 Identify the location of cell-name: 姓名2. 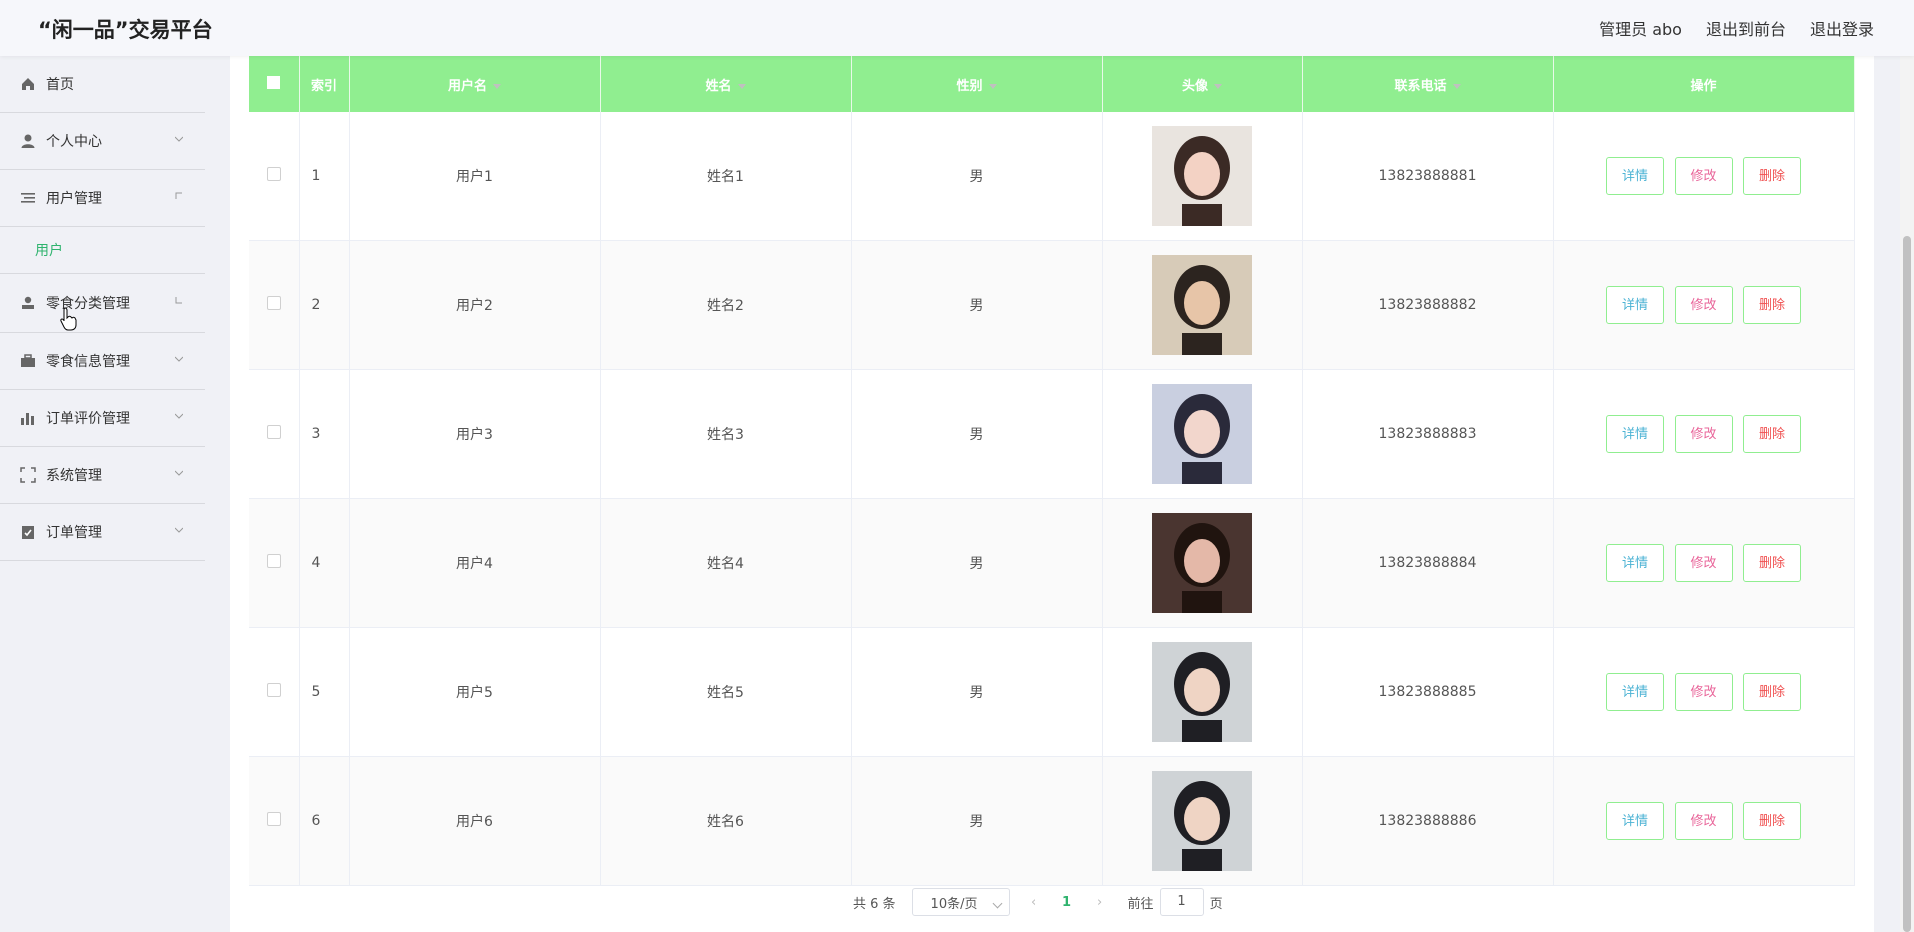
(726, 305).